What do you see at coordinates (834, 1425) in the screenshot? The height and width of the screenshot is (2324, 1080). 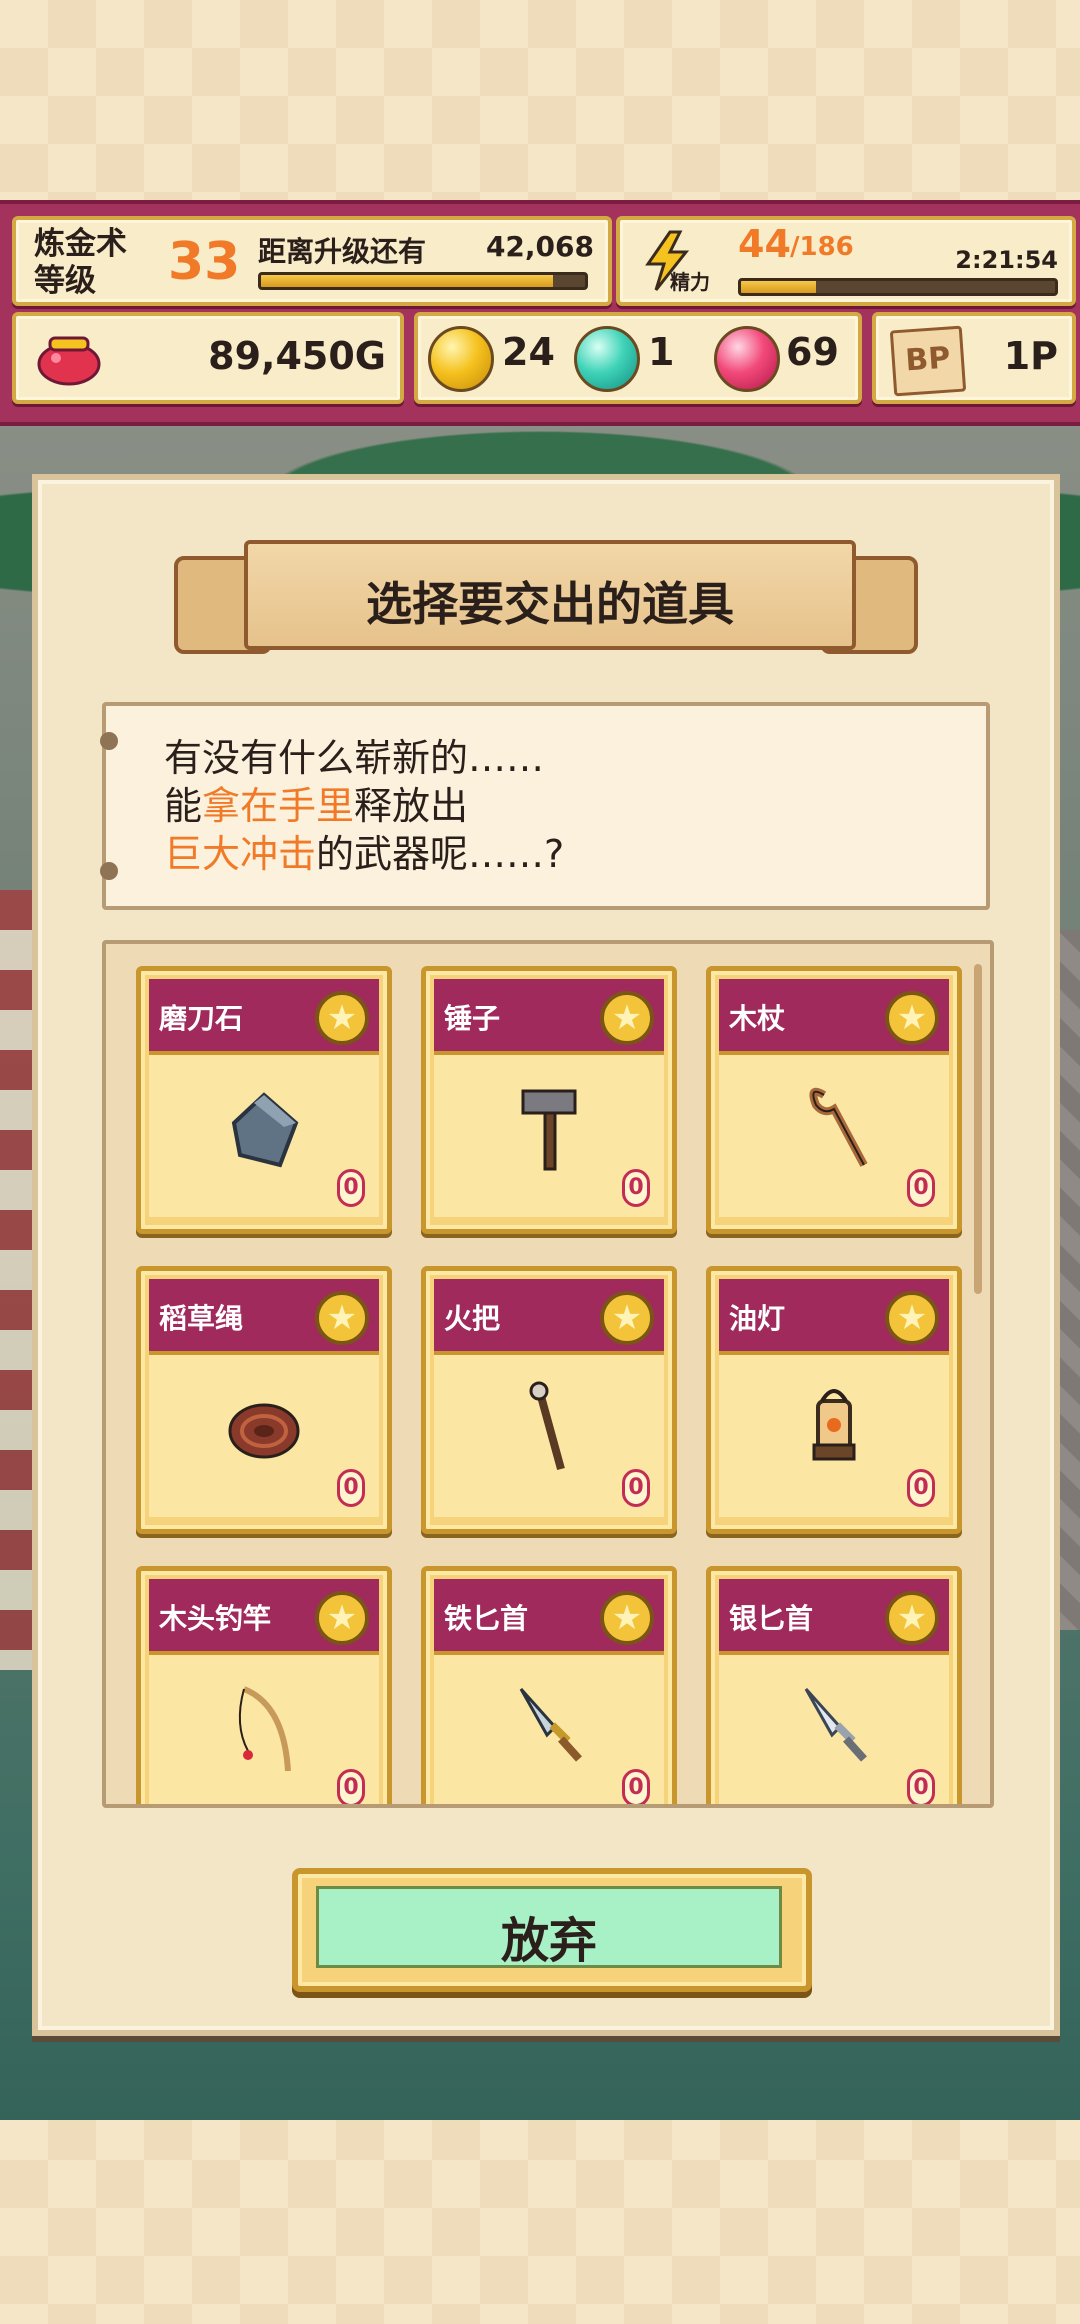 I see `oil-lamp-icon` at bounding box center [834, 1425].